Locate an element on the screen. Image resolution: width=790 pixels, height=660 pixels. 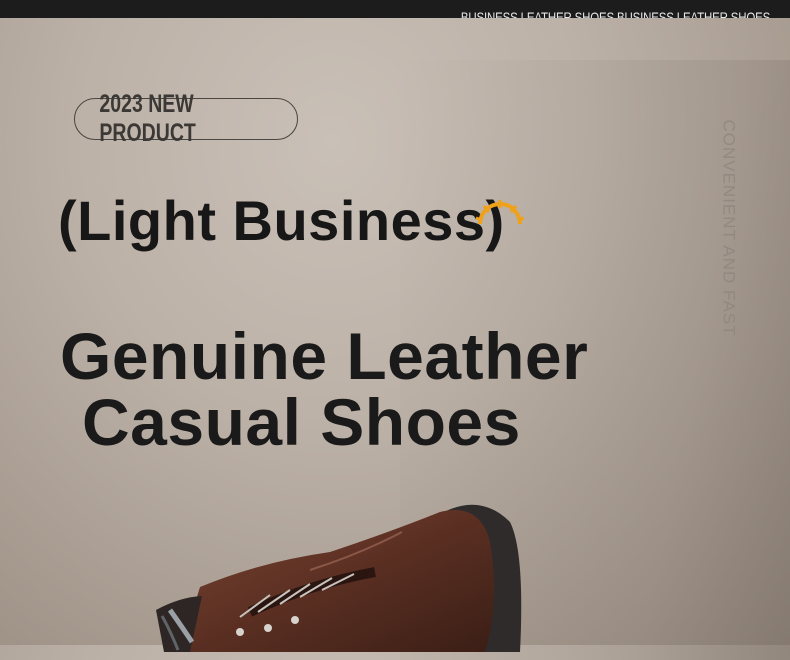
headline-line-1: Genuine Leather is located at coordinates (324, 356).